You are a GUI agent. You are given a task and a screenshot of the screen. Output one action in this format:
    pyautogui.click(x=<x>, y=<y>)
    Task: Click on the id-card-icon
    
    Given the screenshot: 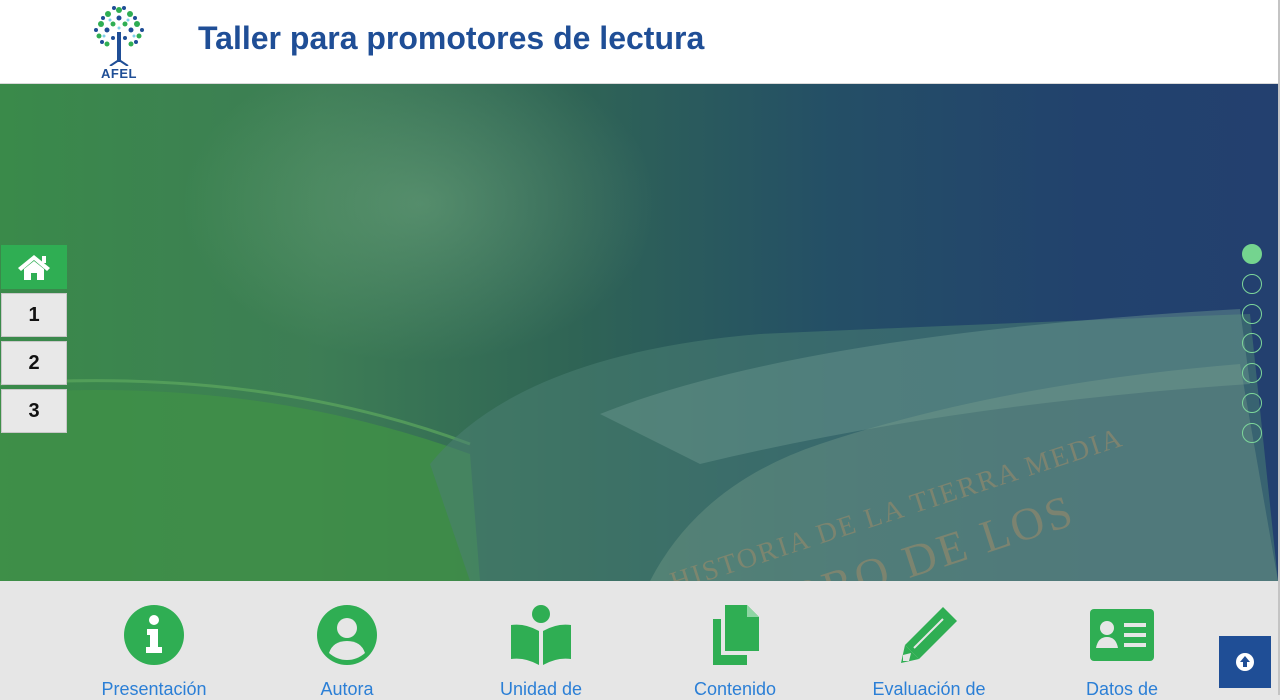 What is the action you would take?
    pyautogui.click(x=1122, y=635)
    